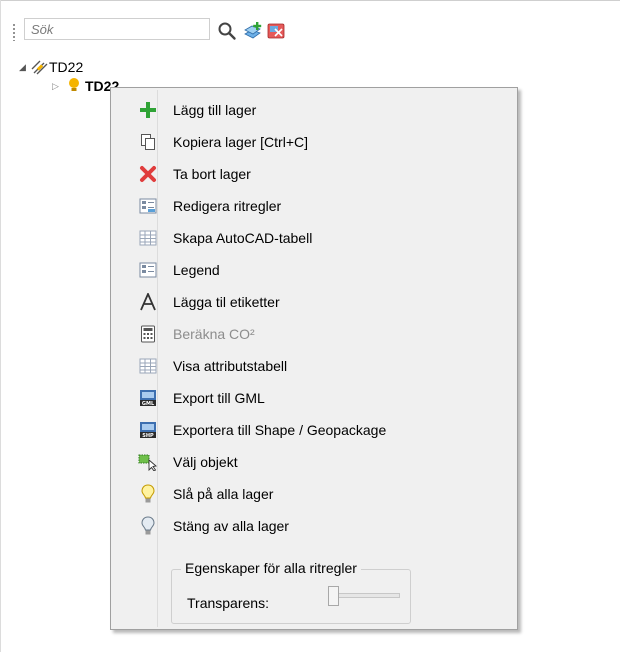 The height and width of the screenshot is (652, 620). What do you see at coordinates (310, 24) in the screenshot?
I see `toolbar` at bounding box center [310, 24].